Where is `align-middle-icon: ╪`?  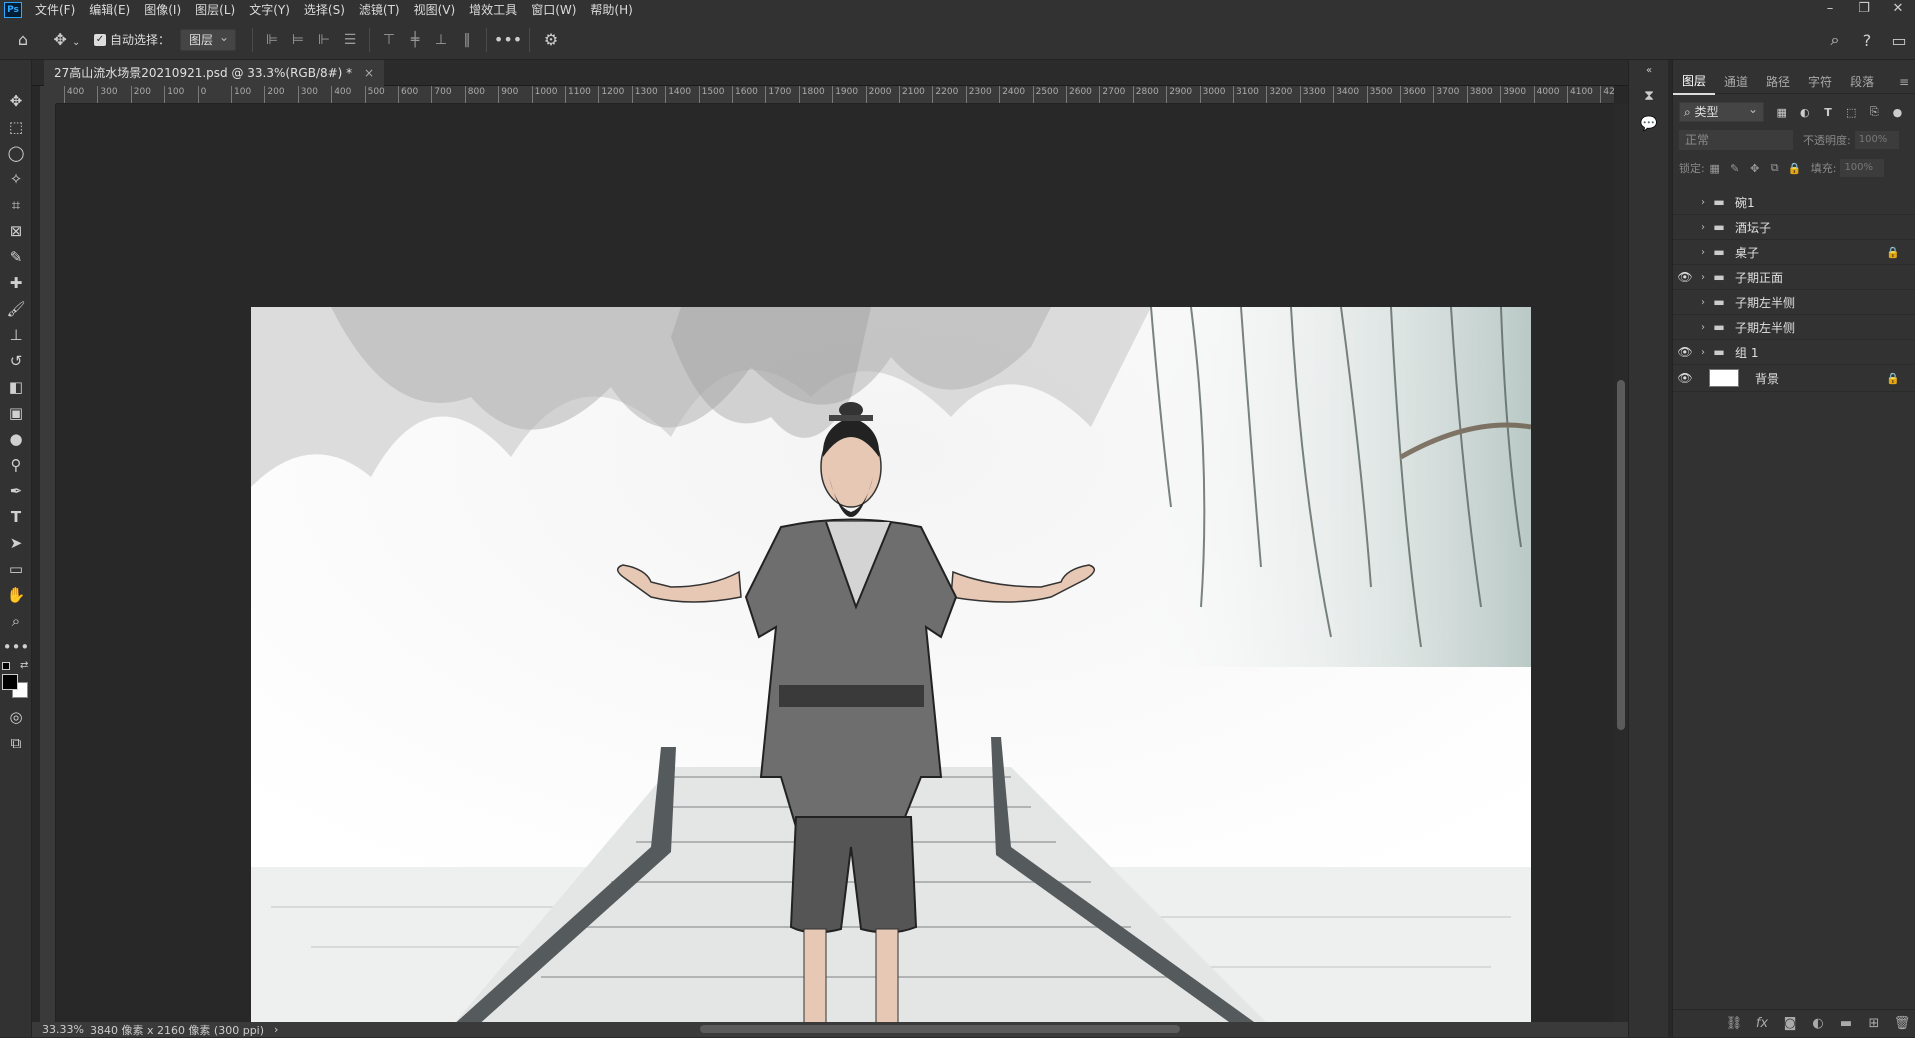
align-middle-icon: ╪ is located at coordinates (415, 40).